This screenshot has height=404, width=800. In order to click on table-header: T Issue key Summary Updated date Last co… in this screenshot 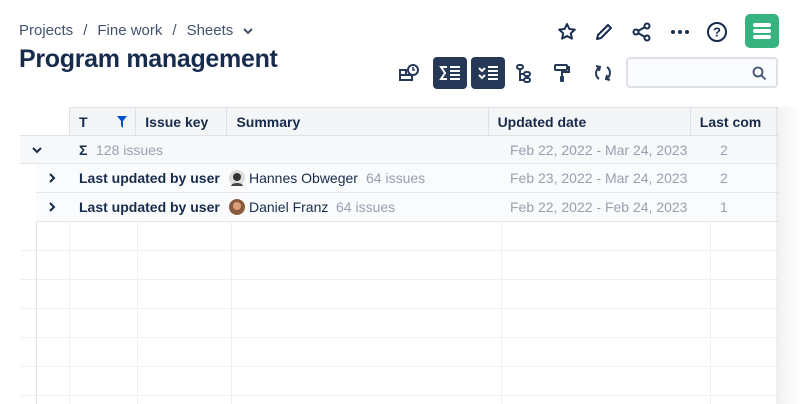, I will do `click(423, 121)`.